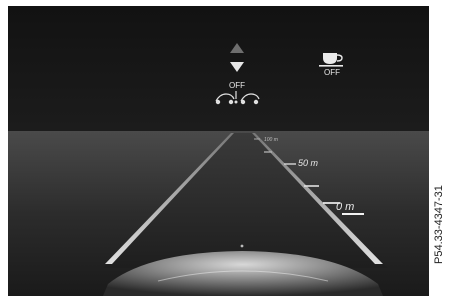 The image size is (455, 302). What do you see at coordinates (345, 207) in the screenshot?
I see `distance-label-near: 0 m` at bounding box center [345, 207].